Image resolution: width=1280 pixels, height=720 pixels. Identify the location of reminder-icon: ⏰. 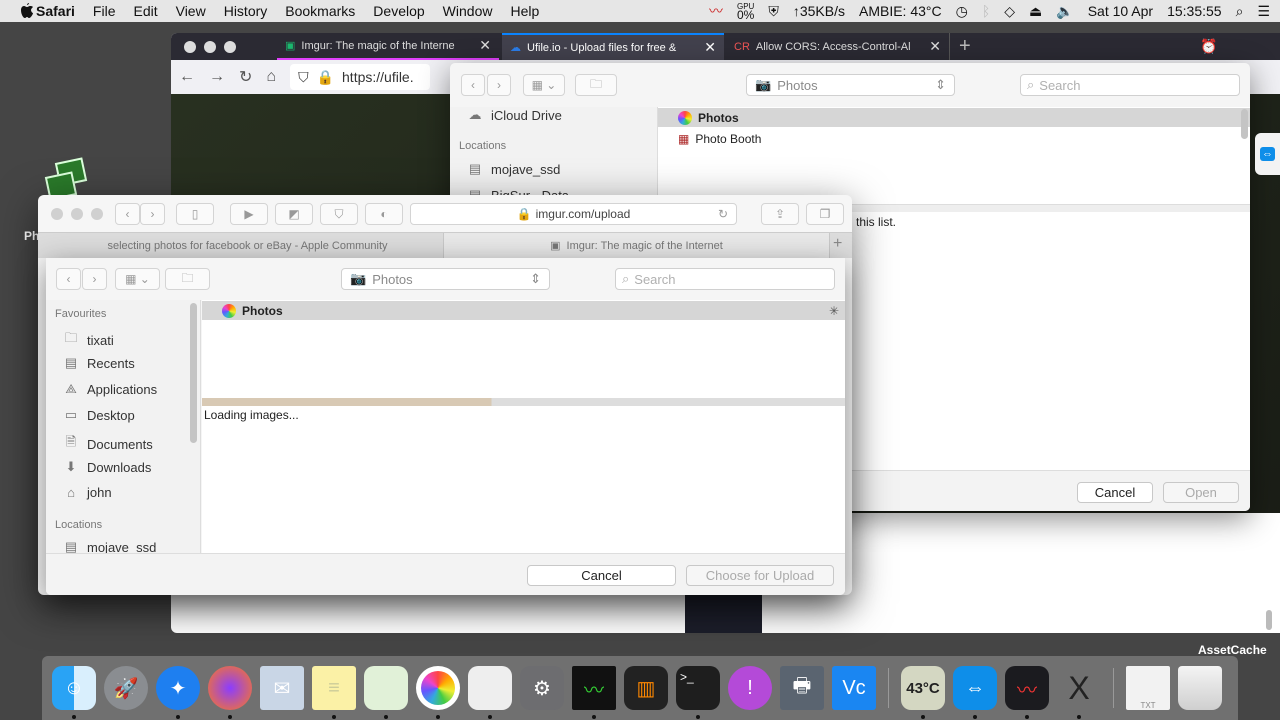
(1208, 46).